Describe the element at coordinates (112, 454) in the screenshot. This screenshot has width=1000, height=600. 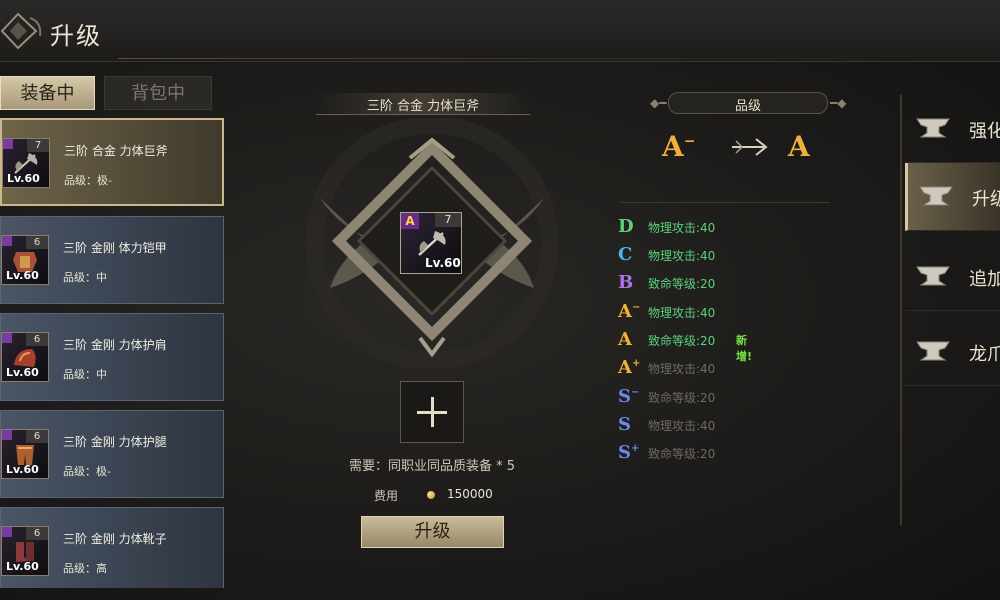
I see `list-item: 6 Lv.60 三阶 金刚 力体护腿 品级：极-` at that location.